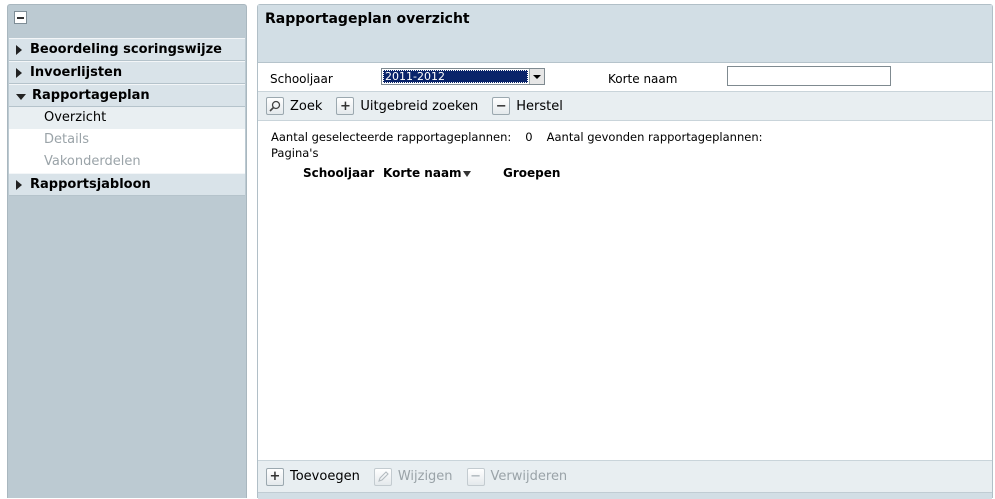 The width and height of the screenshot is (995, 499). I want to click on schooljaar-select: 2011-2012, so click(463, 76).